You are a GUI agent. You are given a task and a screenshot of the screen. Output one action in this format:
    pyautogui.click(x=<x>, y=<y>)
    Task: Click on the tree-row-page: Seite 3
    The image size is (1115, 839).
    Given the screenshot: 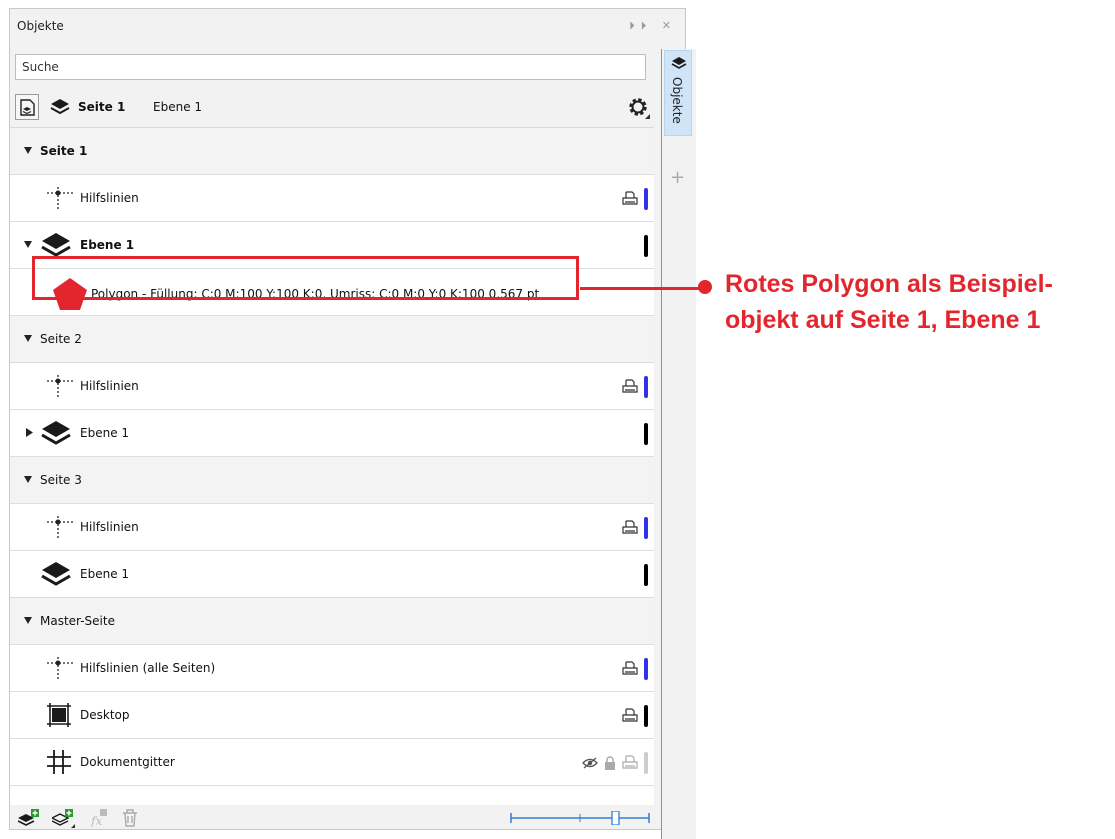 What is the action you would take?
    pyautogui.click(x=332, y=480)
    